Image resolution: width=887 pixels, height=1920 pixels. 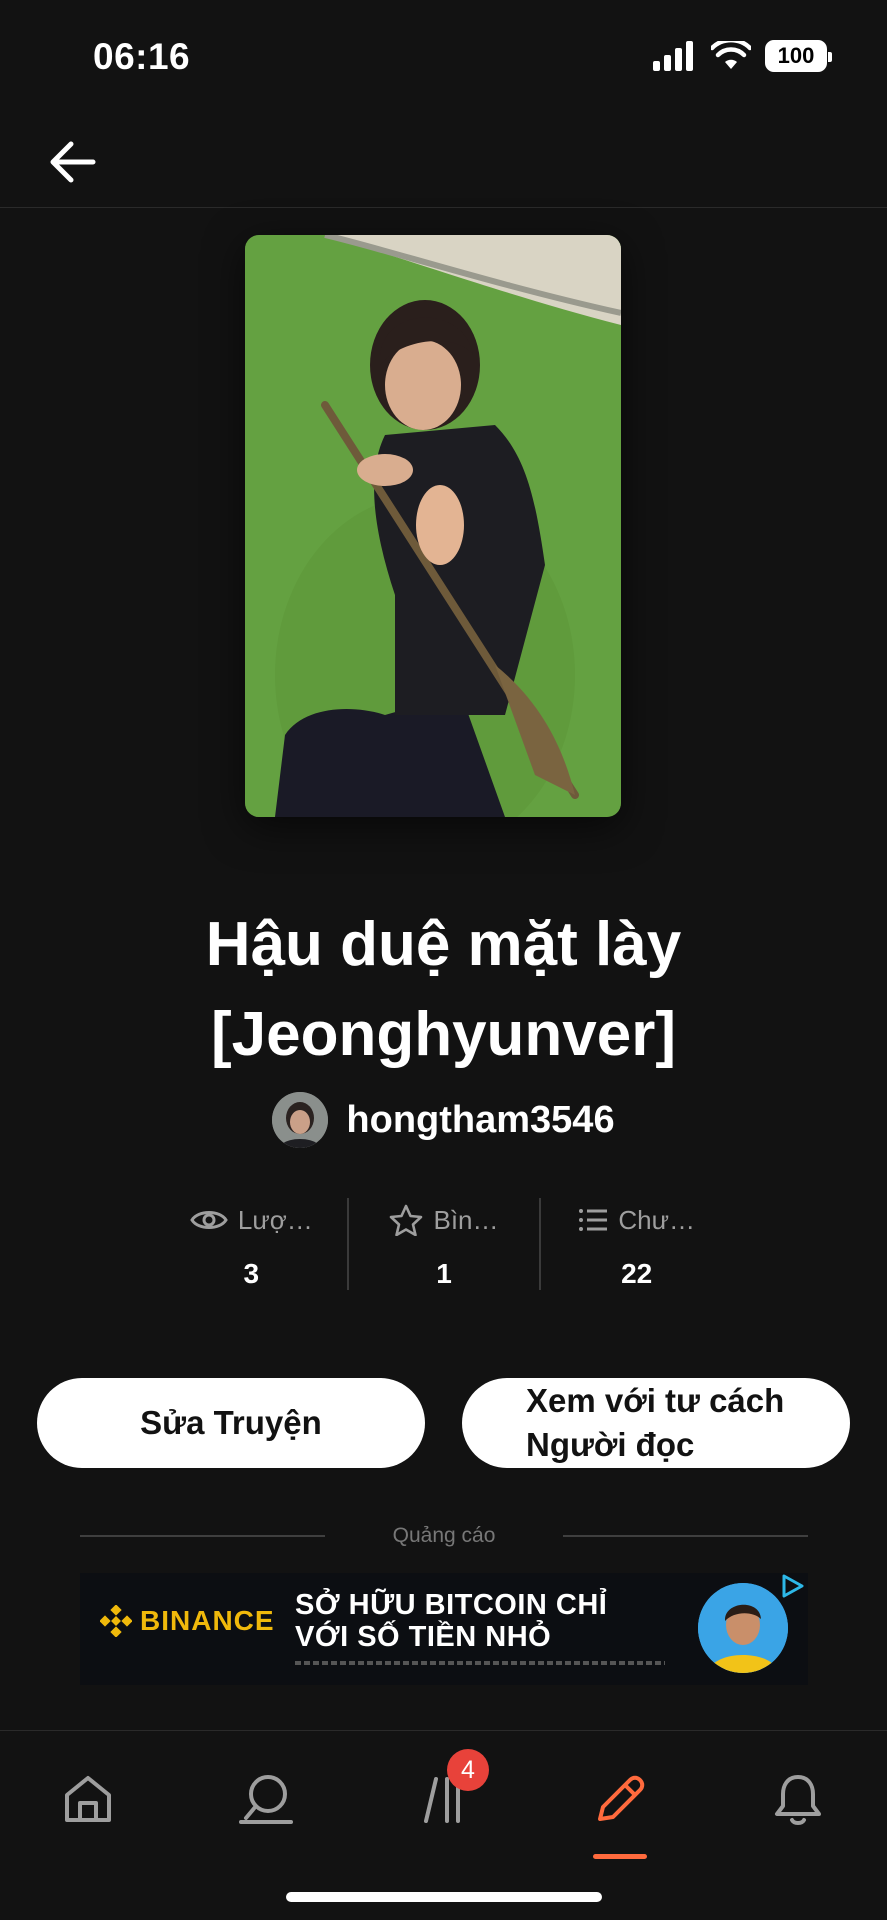 I want to click on ad-choices-icon, so click(x=793, y=1588).